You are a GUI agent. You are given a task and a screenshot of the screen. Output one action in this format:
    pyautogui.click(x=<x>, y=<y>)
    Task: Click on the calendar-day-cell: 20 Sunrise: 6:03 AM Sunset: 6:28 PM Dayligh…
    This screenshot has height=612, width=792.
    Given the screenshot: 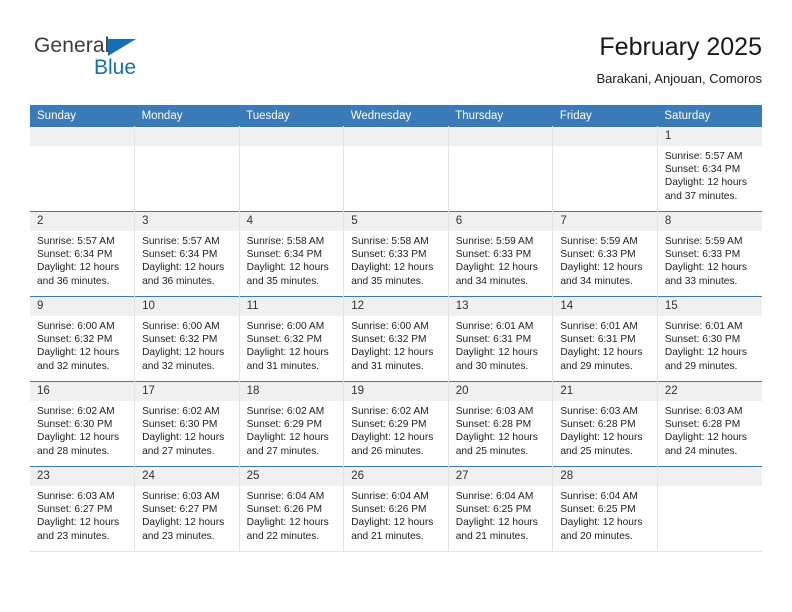 What is the action you would take?
    pyautogui.click(x=501, y=424)
    